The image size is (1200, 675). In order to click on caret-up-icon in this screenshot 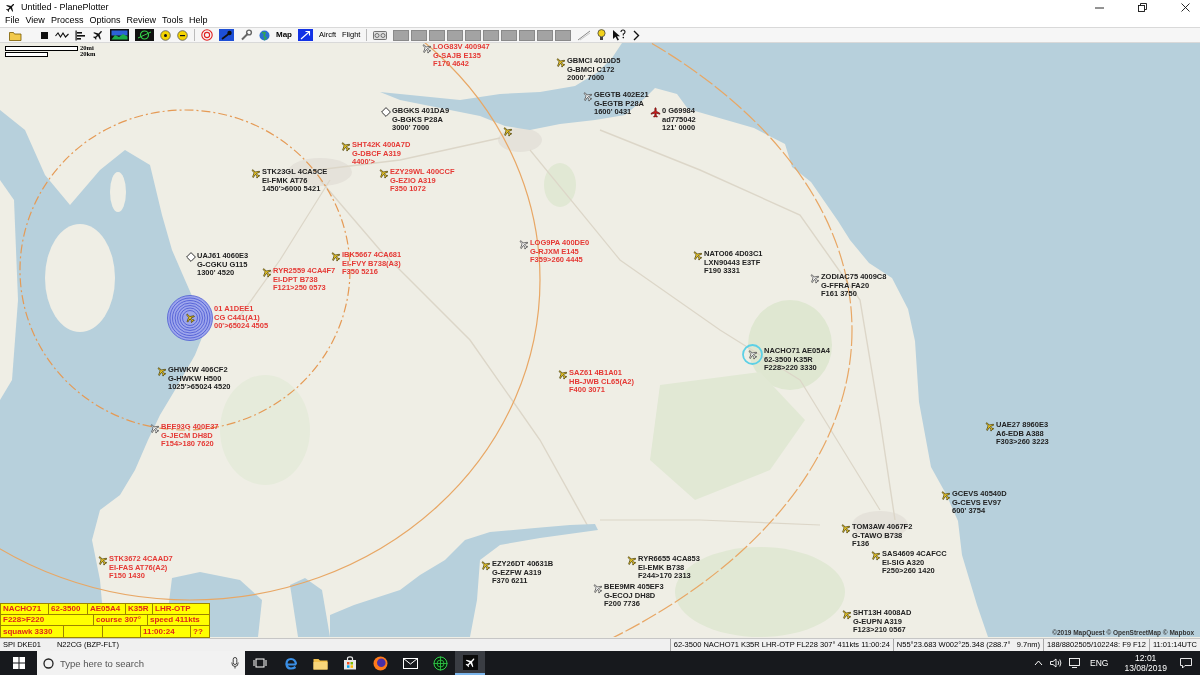, I will do `click(1039, 663)`.